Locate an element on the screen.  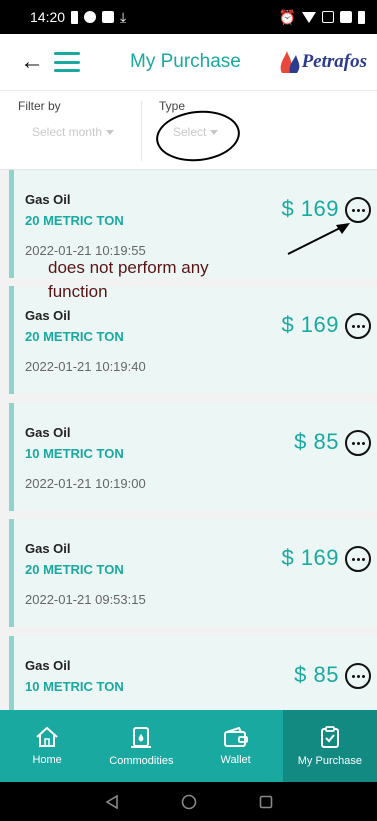
nav-label: Commodities is located at coordinates (141, 761).